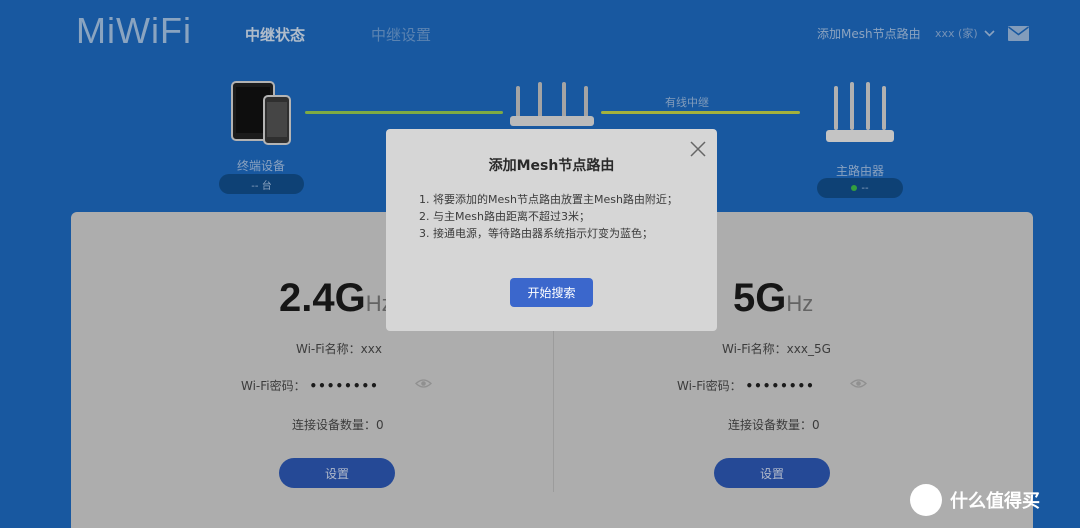  What do you see at coordinates (504, 216) in the screenshot?
I see `dialog-step: 2. 与主Mesh路由距离不超过3米；` at bounding box center [504, 216].